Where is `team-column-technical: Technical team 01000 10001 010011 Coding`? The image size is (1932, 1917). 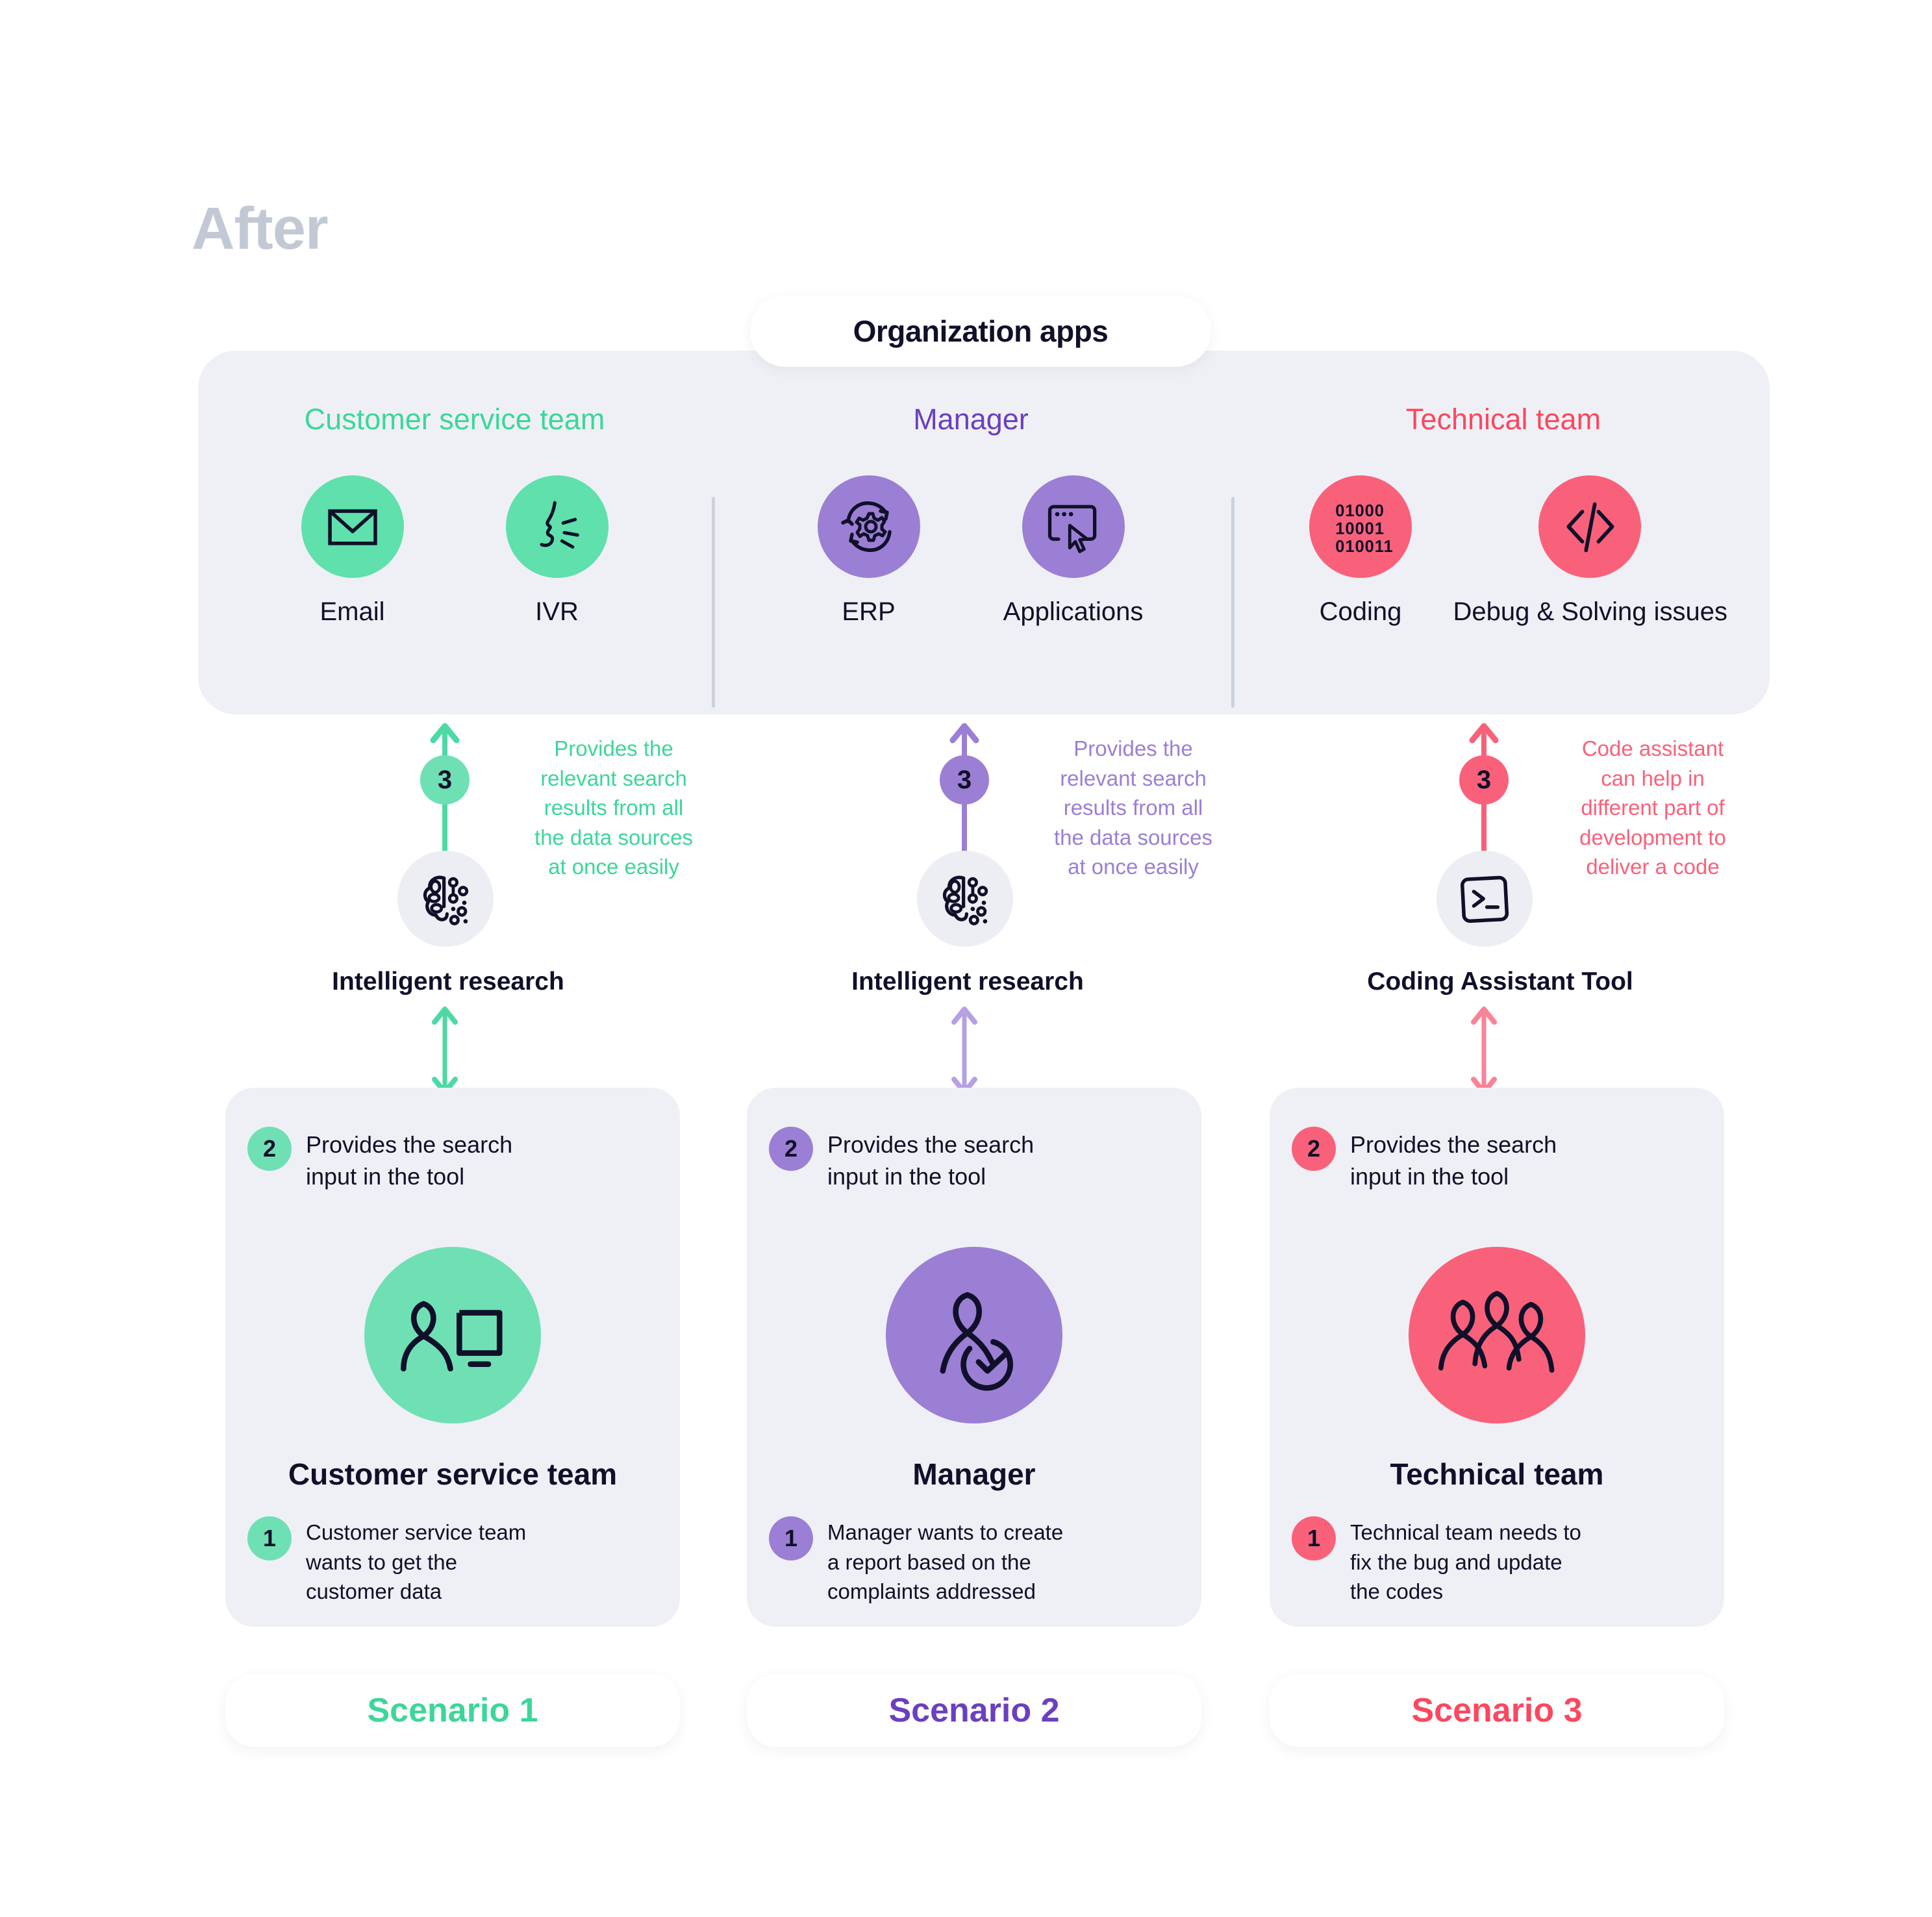
team-column-technical: Technical team 01000 10001 010011 Coding is located at coordinates (1503, 515).